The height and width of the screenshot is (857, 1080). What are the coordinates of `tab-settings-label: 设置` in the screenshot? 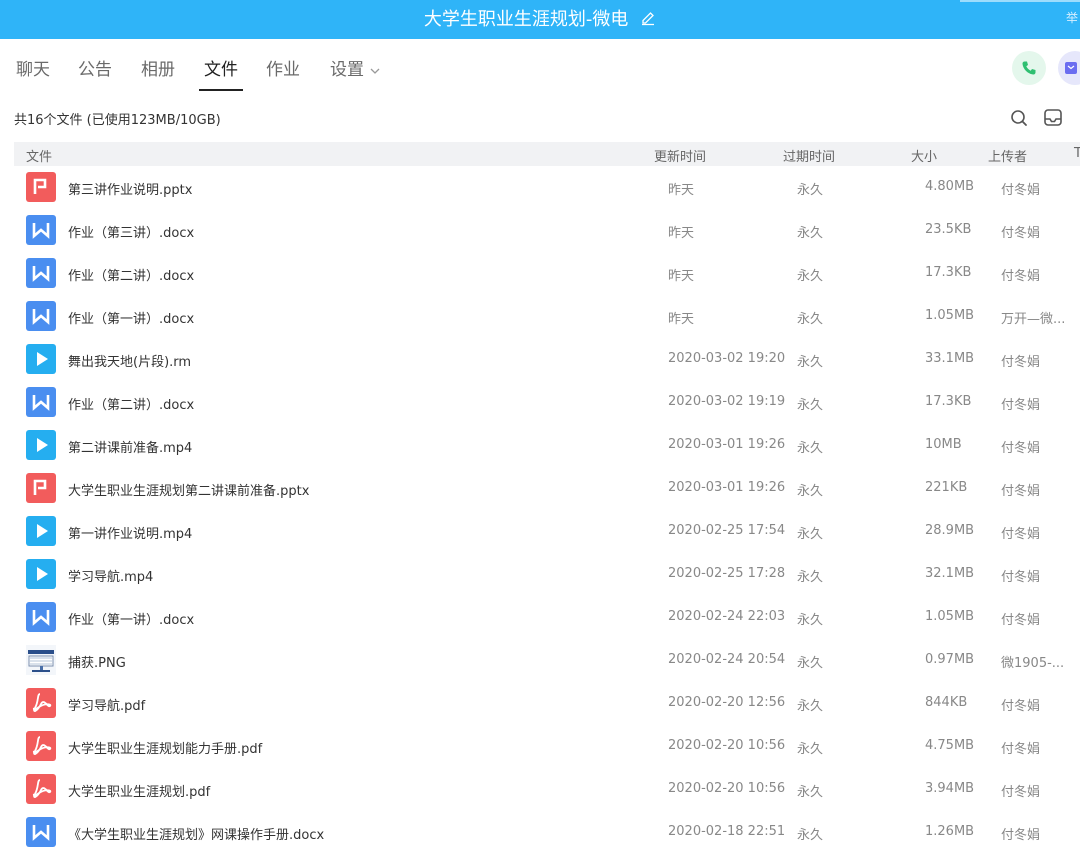 It's located at (347, 70).